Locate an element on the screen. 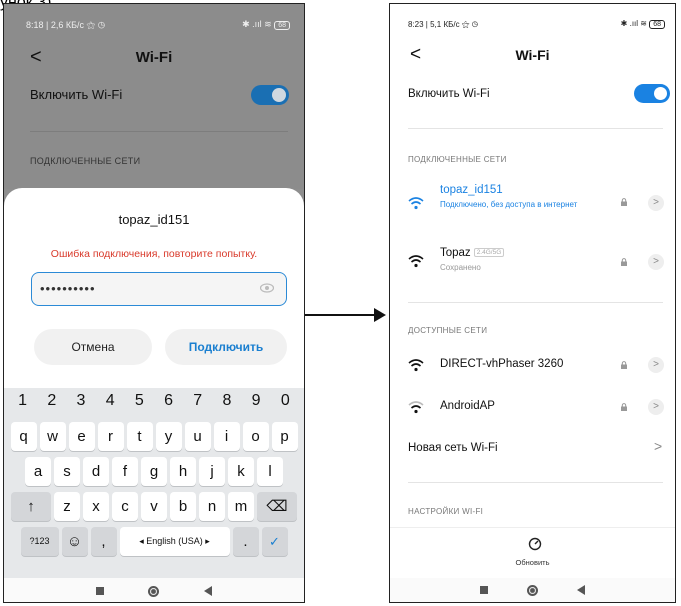  key-r: r is located at coordinates (110, 436).